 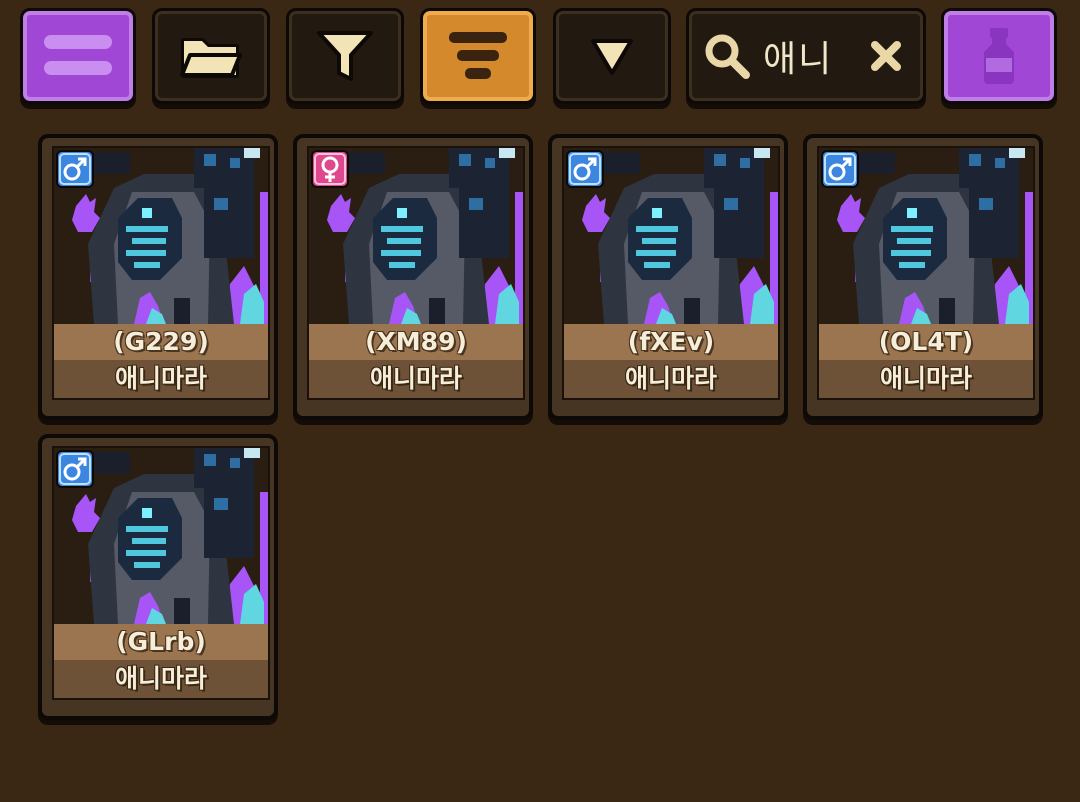 I want to click on dropdown-button, so click(x=612, y=56).